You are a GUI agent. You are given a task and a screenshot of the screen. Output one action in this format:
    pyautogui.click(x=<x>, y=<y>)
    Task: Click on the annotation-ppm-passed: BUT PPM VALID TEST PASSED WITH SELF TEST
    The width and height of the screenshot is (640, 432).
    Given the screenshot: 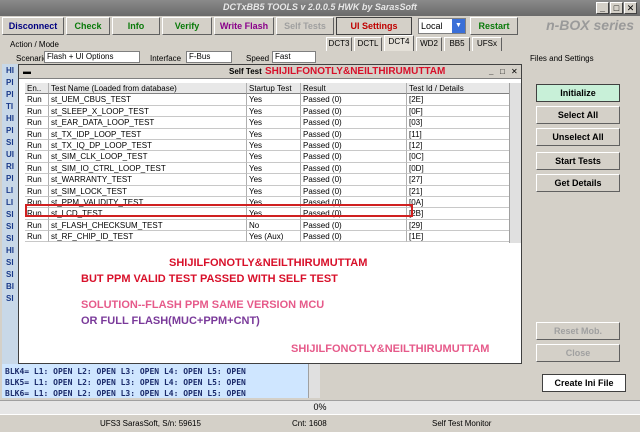 What is the action you would take?
    pyautogui.click(x=209, y=279)
    